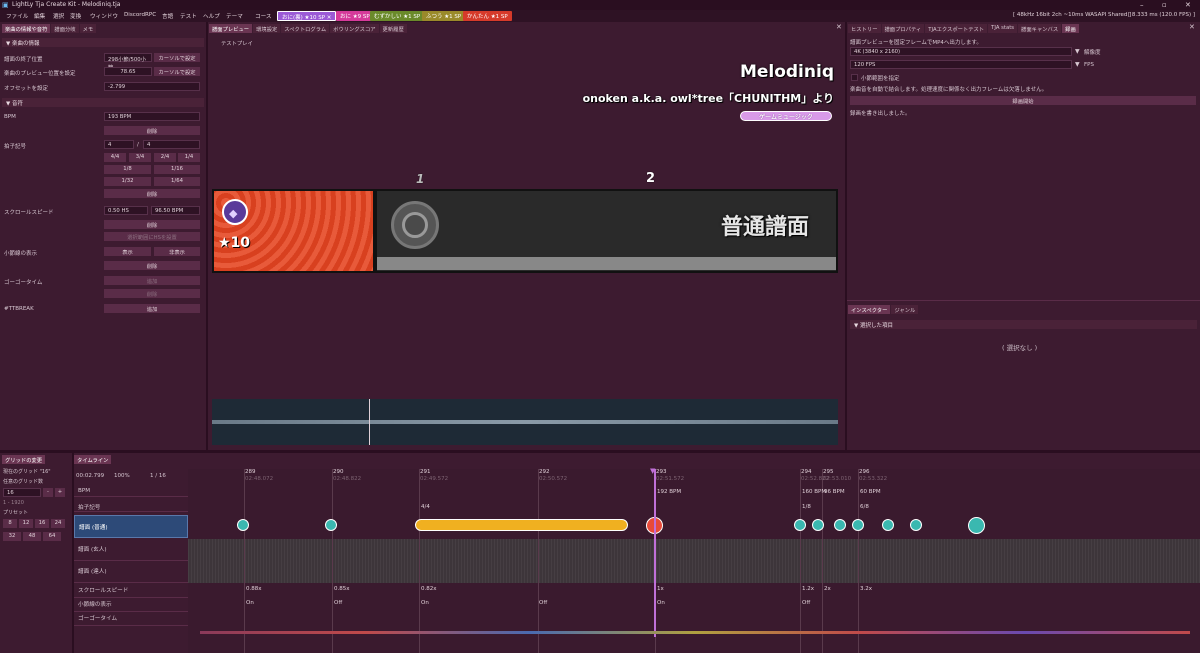  I want to click on bpm-delete-button: 削除, so click(152, 130).